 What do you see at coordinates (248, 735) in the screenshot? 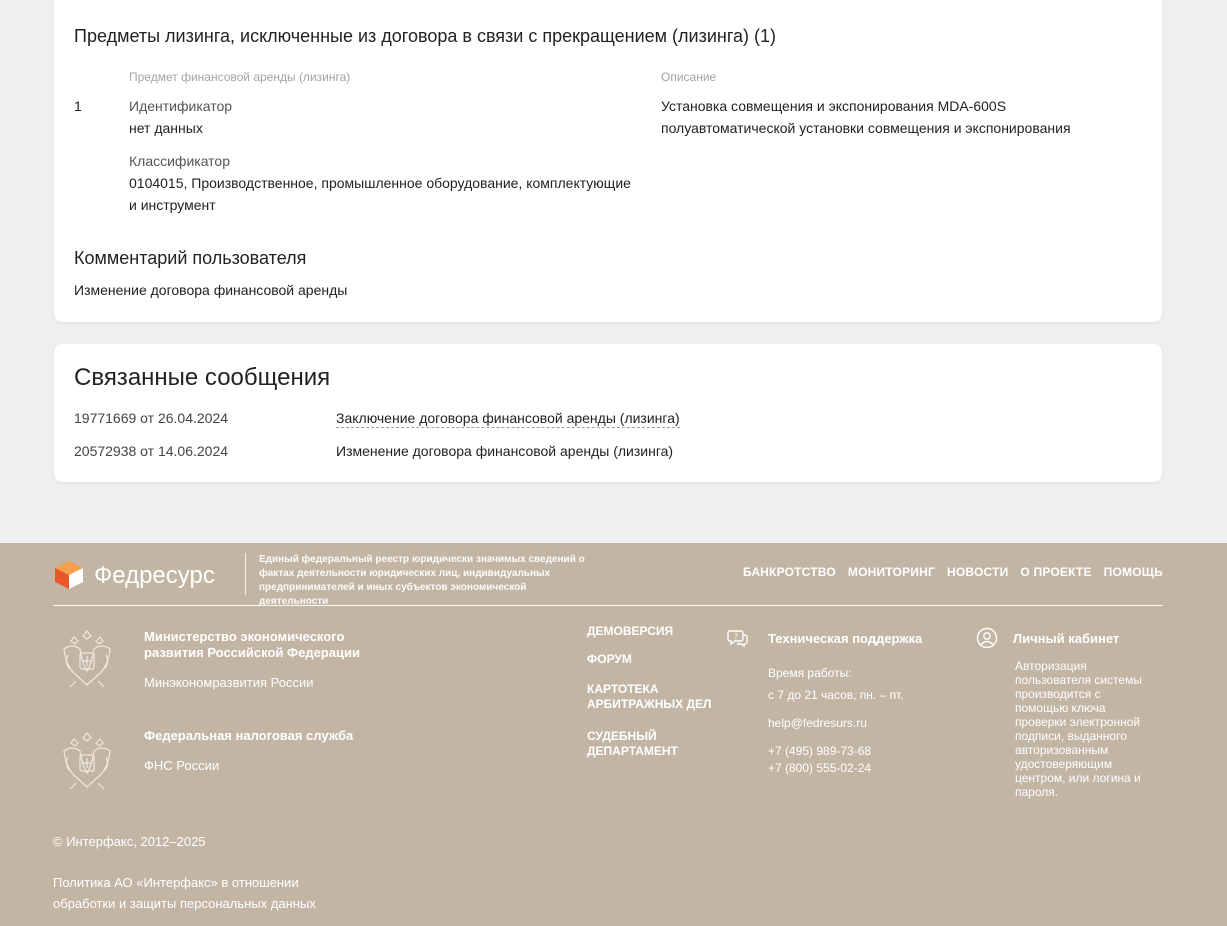
I see `org-tax-service-name: Федеральная налоговая служба` at bounding box center [248, 735].